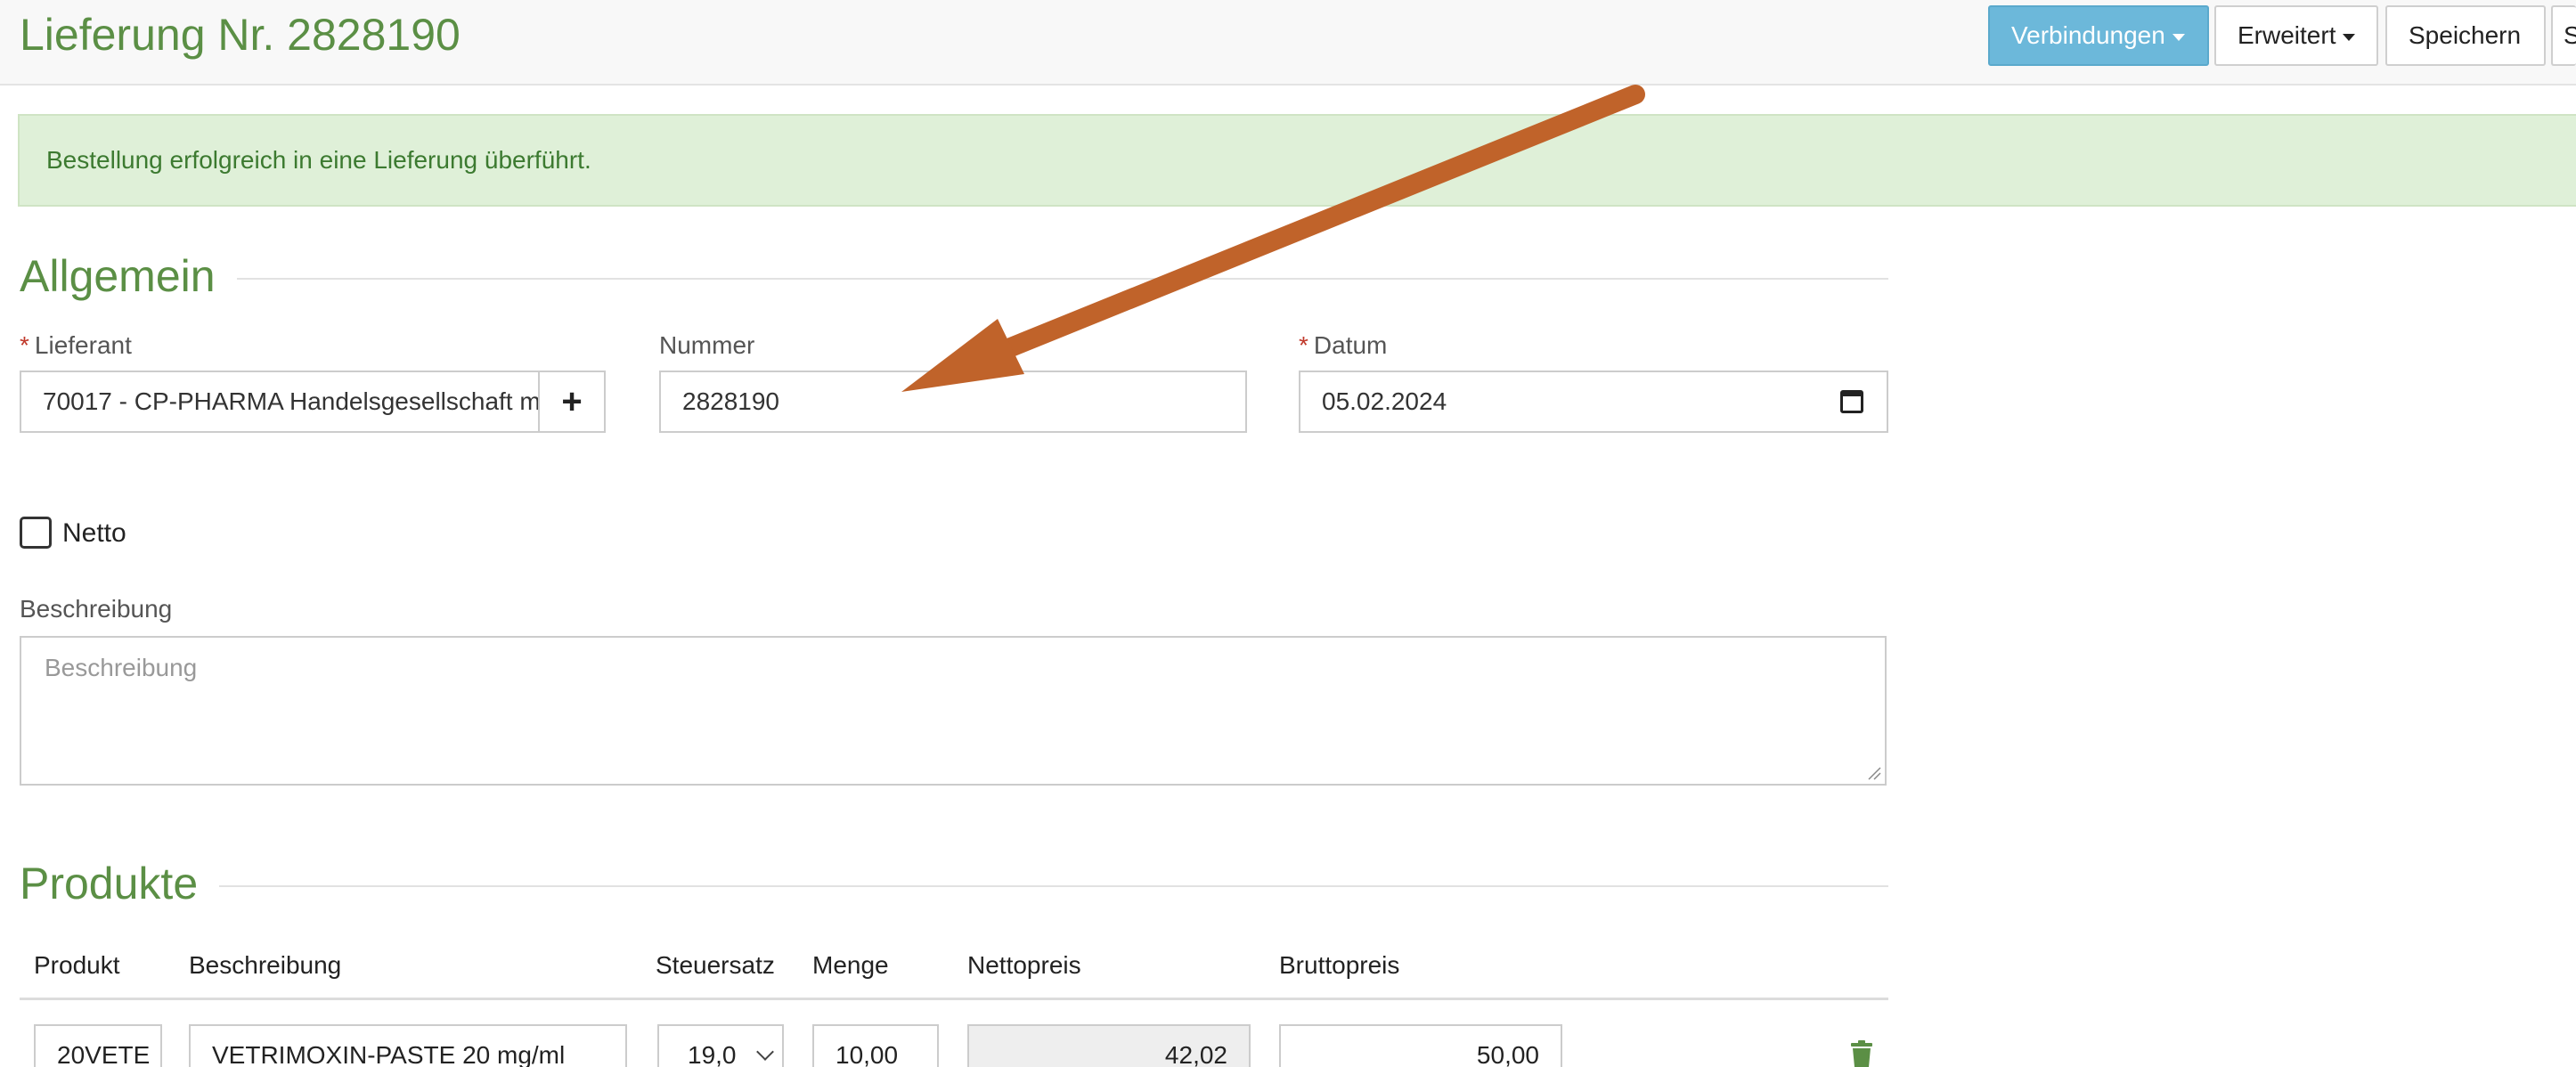  What do you see at coordinates (868, 1054) in the screenshot?
I see `menge-value: 10,00` at bounding box center [868, 1054].